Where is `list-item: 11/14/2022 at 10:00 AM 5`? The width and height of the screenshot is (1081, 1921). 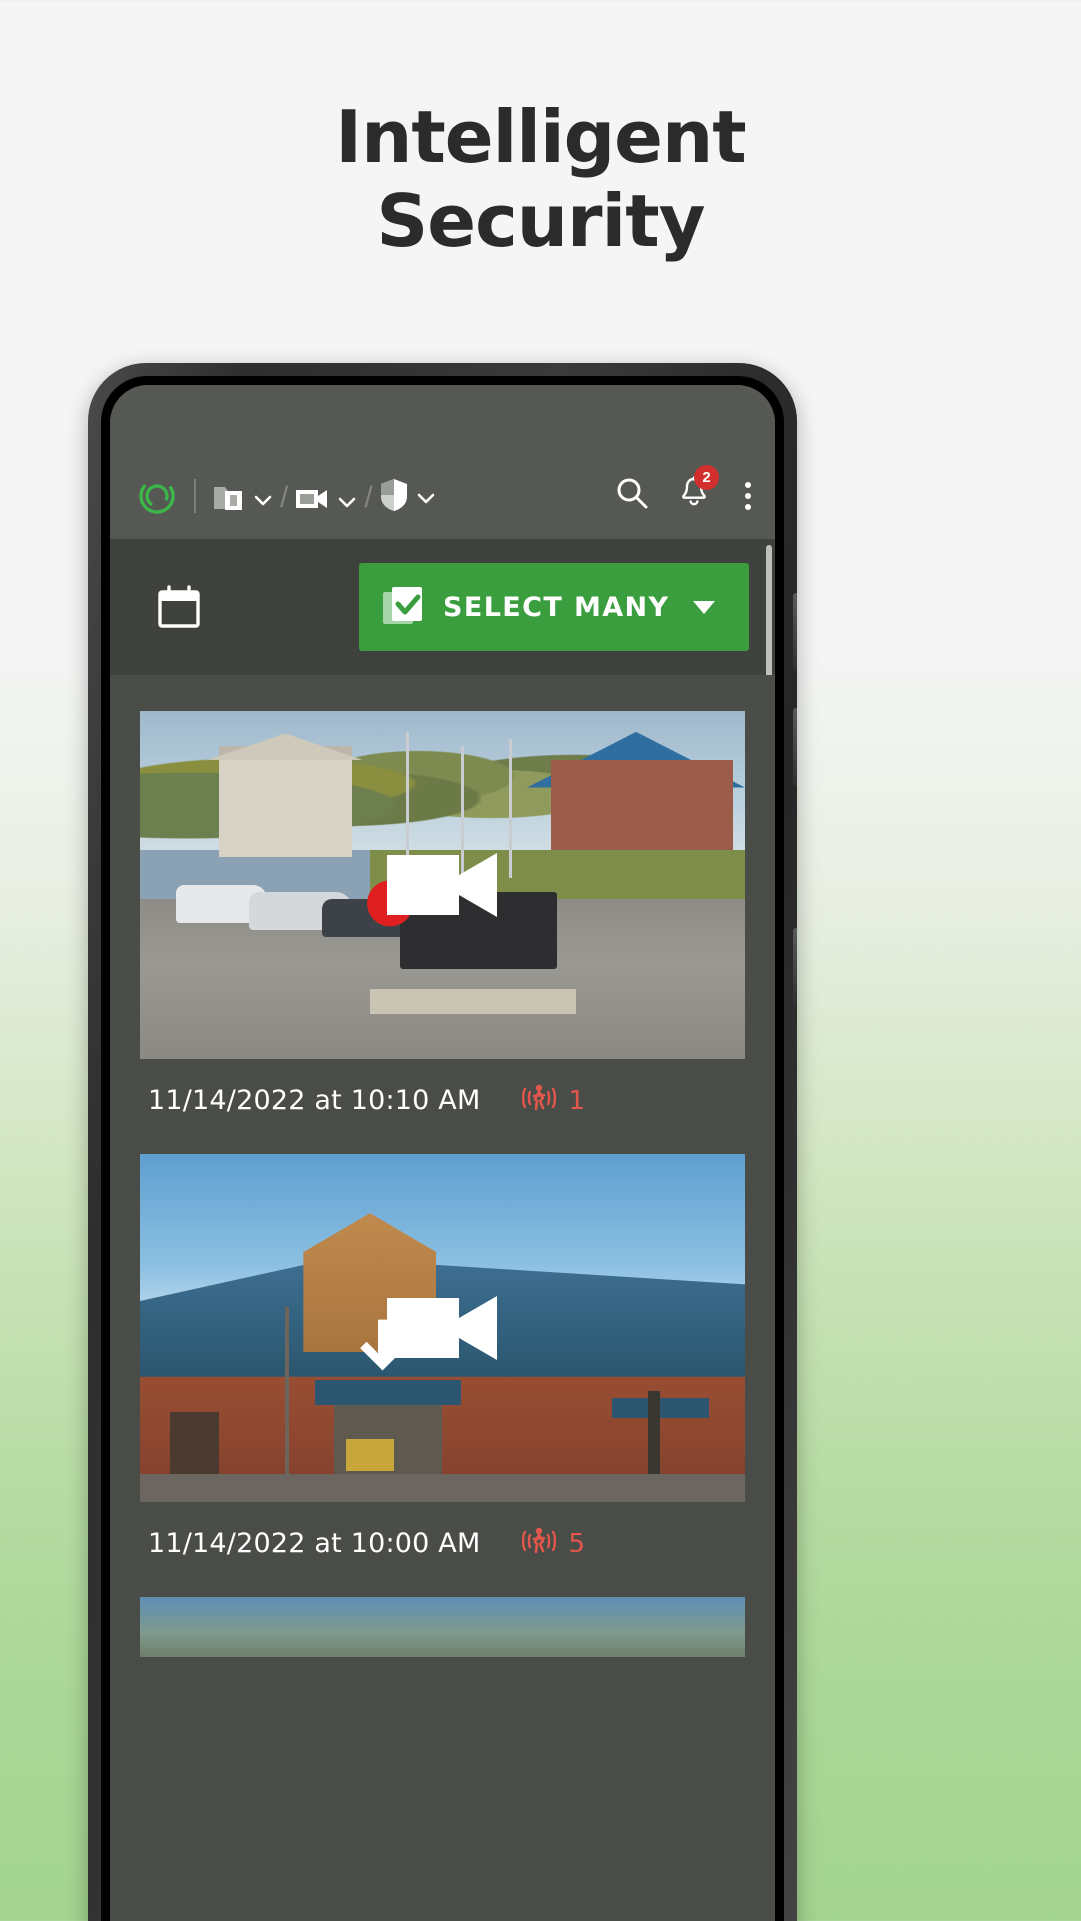
list-item: 11/14/2022 at 10:00 AM 5 is located at coordinates (442, 1362).